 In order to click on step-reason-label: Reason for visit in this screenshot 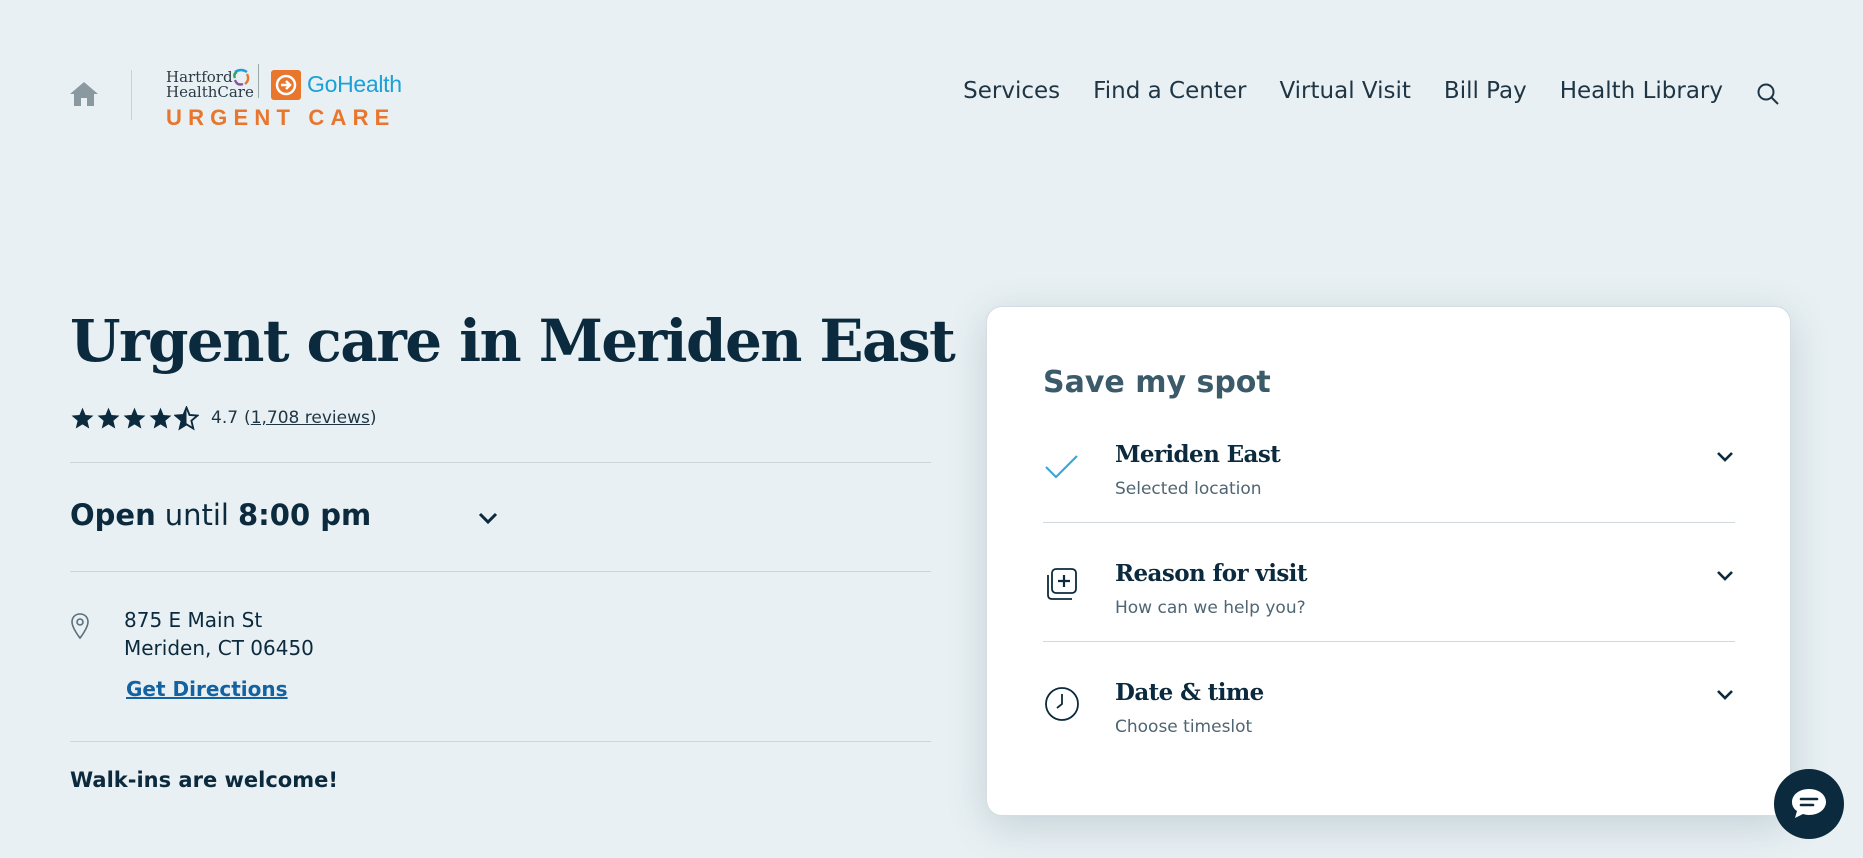, I will do `click(1211, 573)`.